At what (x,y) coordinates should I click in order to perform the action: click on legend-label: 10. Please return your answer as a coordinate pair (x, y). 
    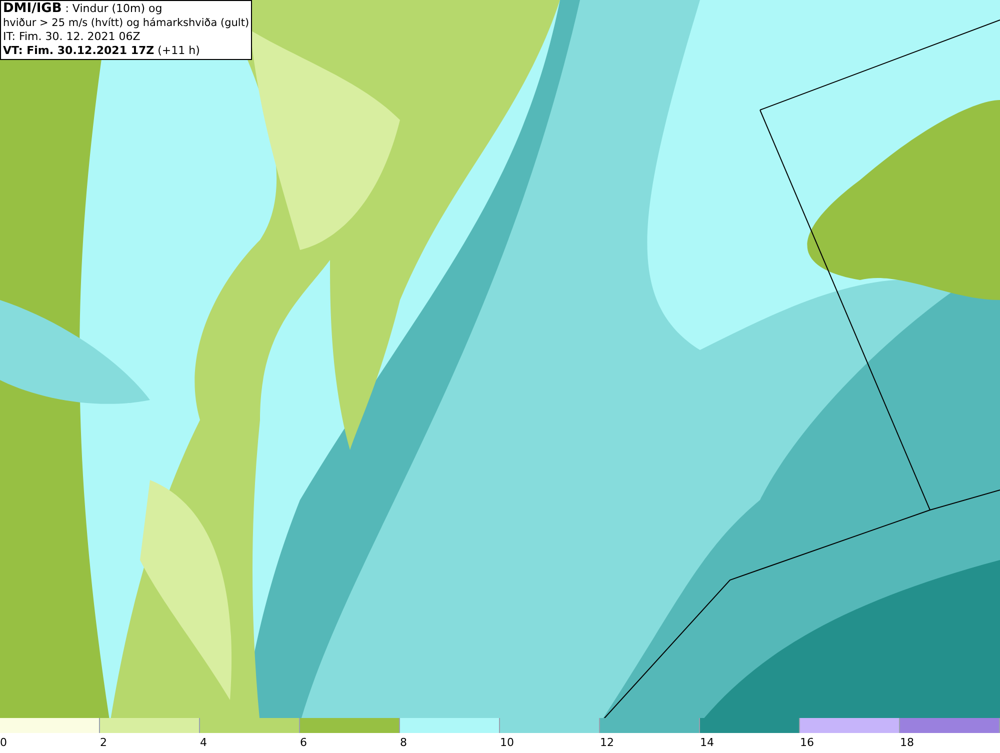
    Looking at the image, I should click on (507, 742).